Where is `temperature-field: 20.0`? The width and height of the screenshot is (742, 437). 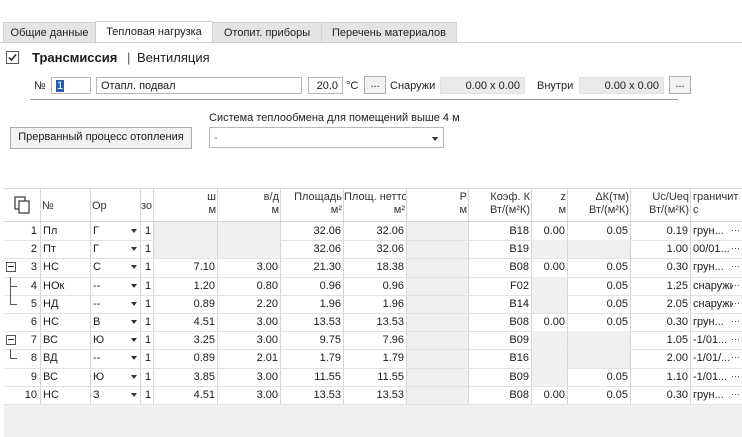
temperature-field: 20.0 is located at coordinates (325, 85).